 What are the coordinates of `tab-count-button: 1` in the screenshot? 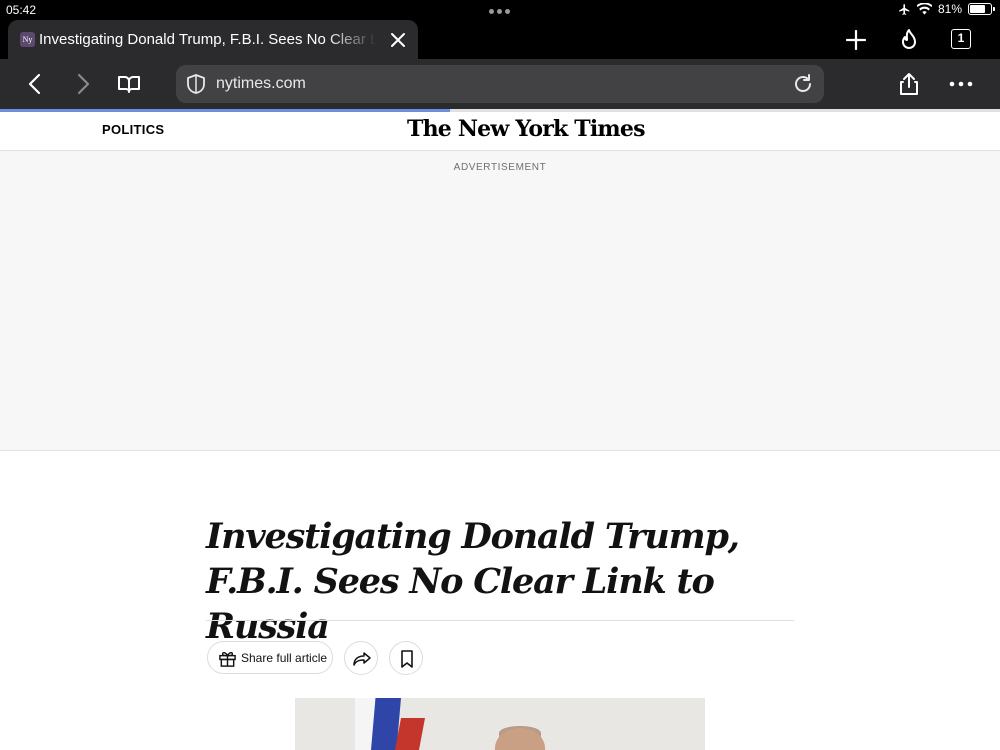 It's located at (961, 39).